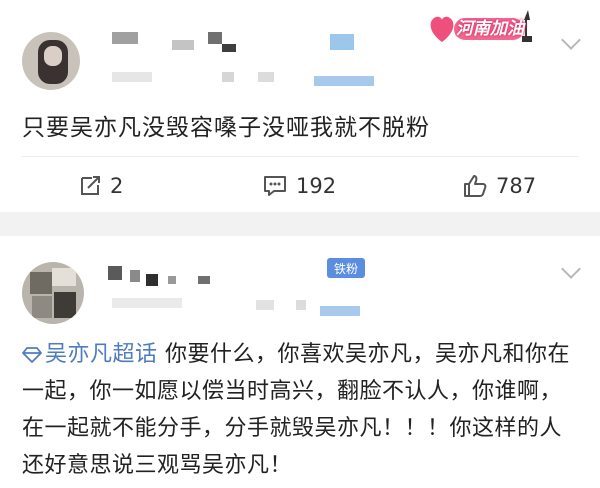  Describe the element at coordinates (346, 268) in the screenshot. I see `fan-level-badge: 铁粉` at that location.